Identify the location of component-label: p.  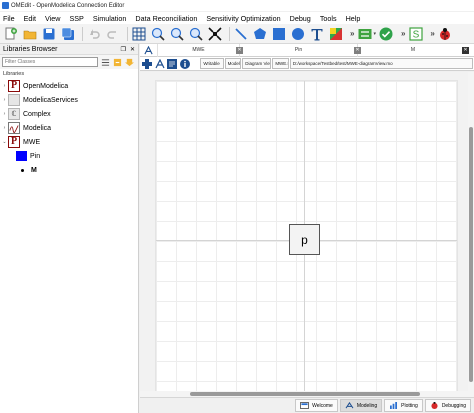
(304, 239).